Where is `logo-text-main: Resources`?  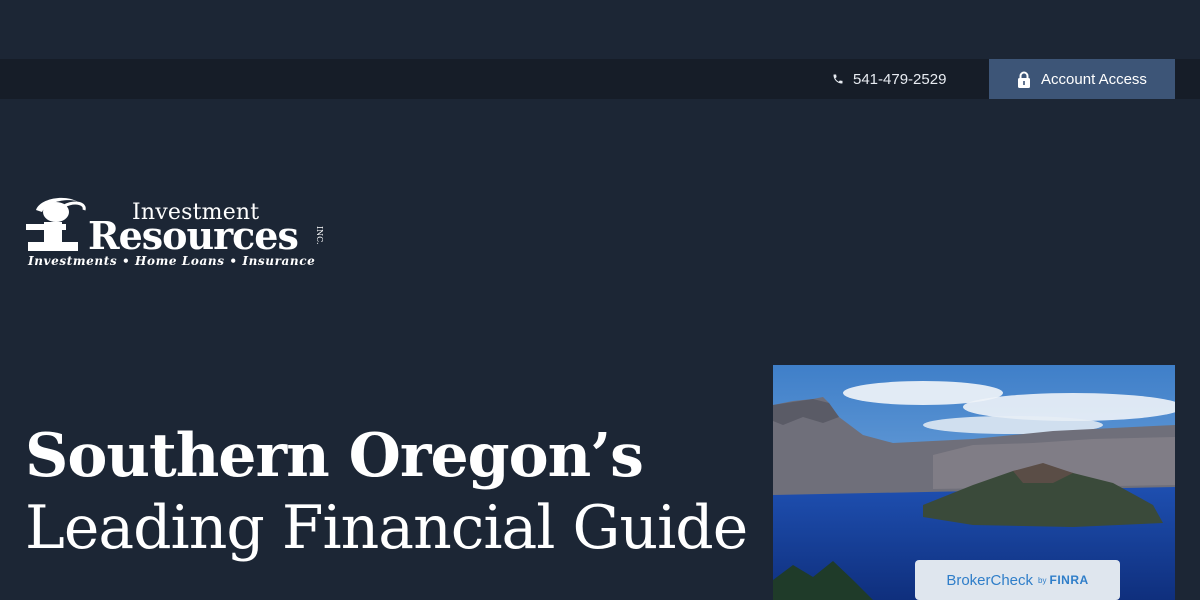
logo-text-main: Resources is located at coordinates (193, 235).